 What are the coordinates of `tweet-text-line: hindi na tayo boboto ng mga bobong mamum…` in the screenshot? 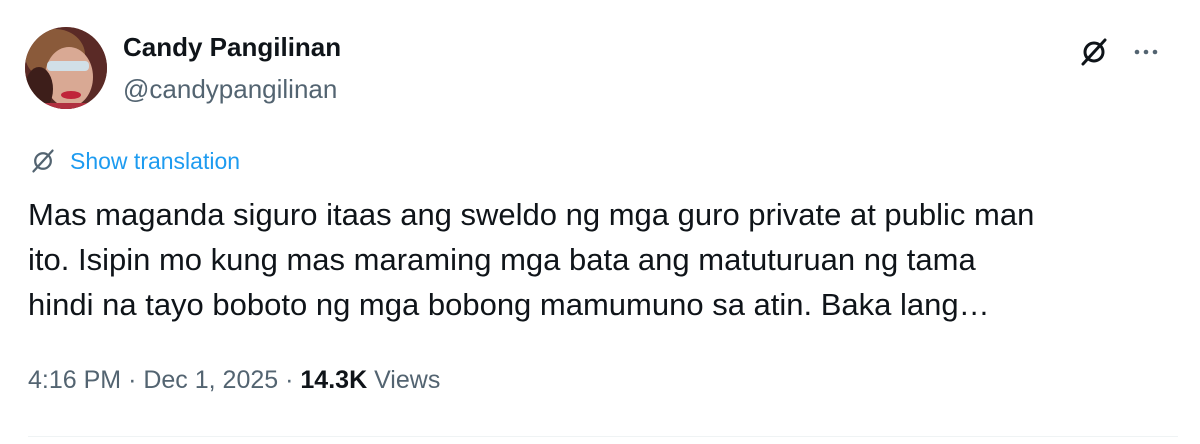 It's located at (509, 304).